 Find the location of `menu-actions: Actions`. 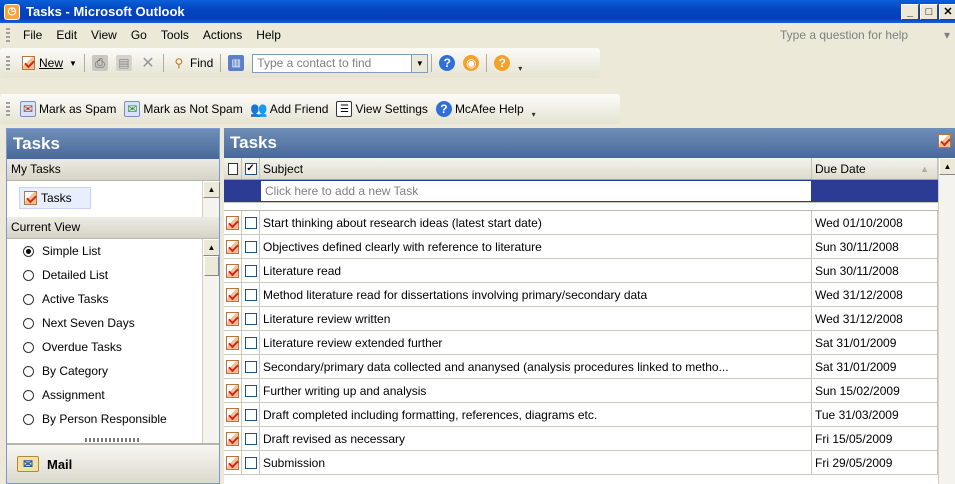

menu-actions: Actions is located at coordinates (222, 35).